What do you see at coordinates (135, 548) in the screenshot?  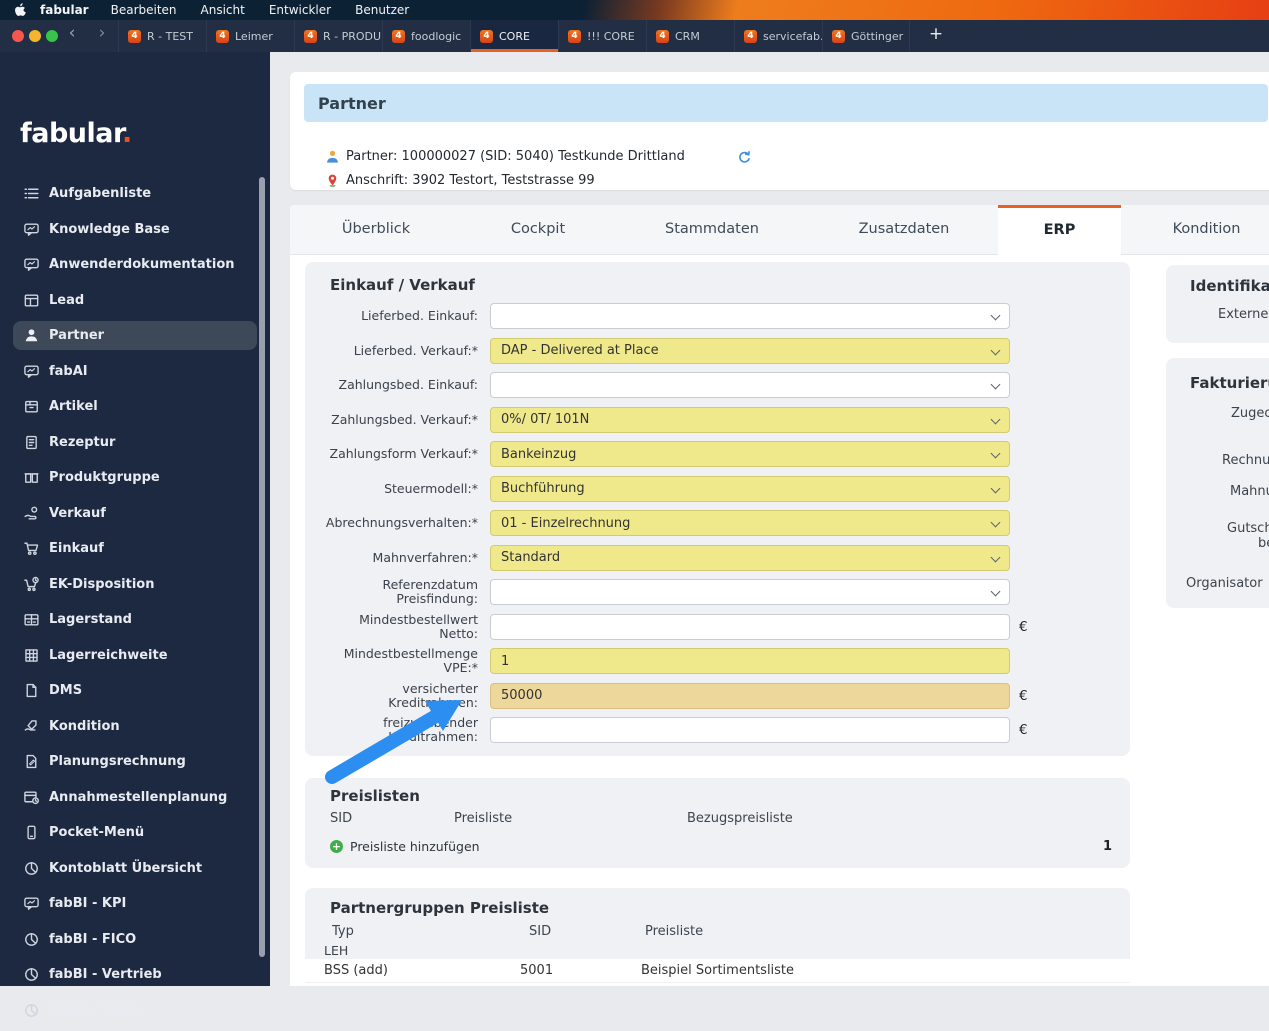 I see `sidebar-item-einkauf: Einkauf` at bounding box center [135, 548].